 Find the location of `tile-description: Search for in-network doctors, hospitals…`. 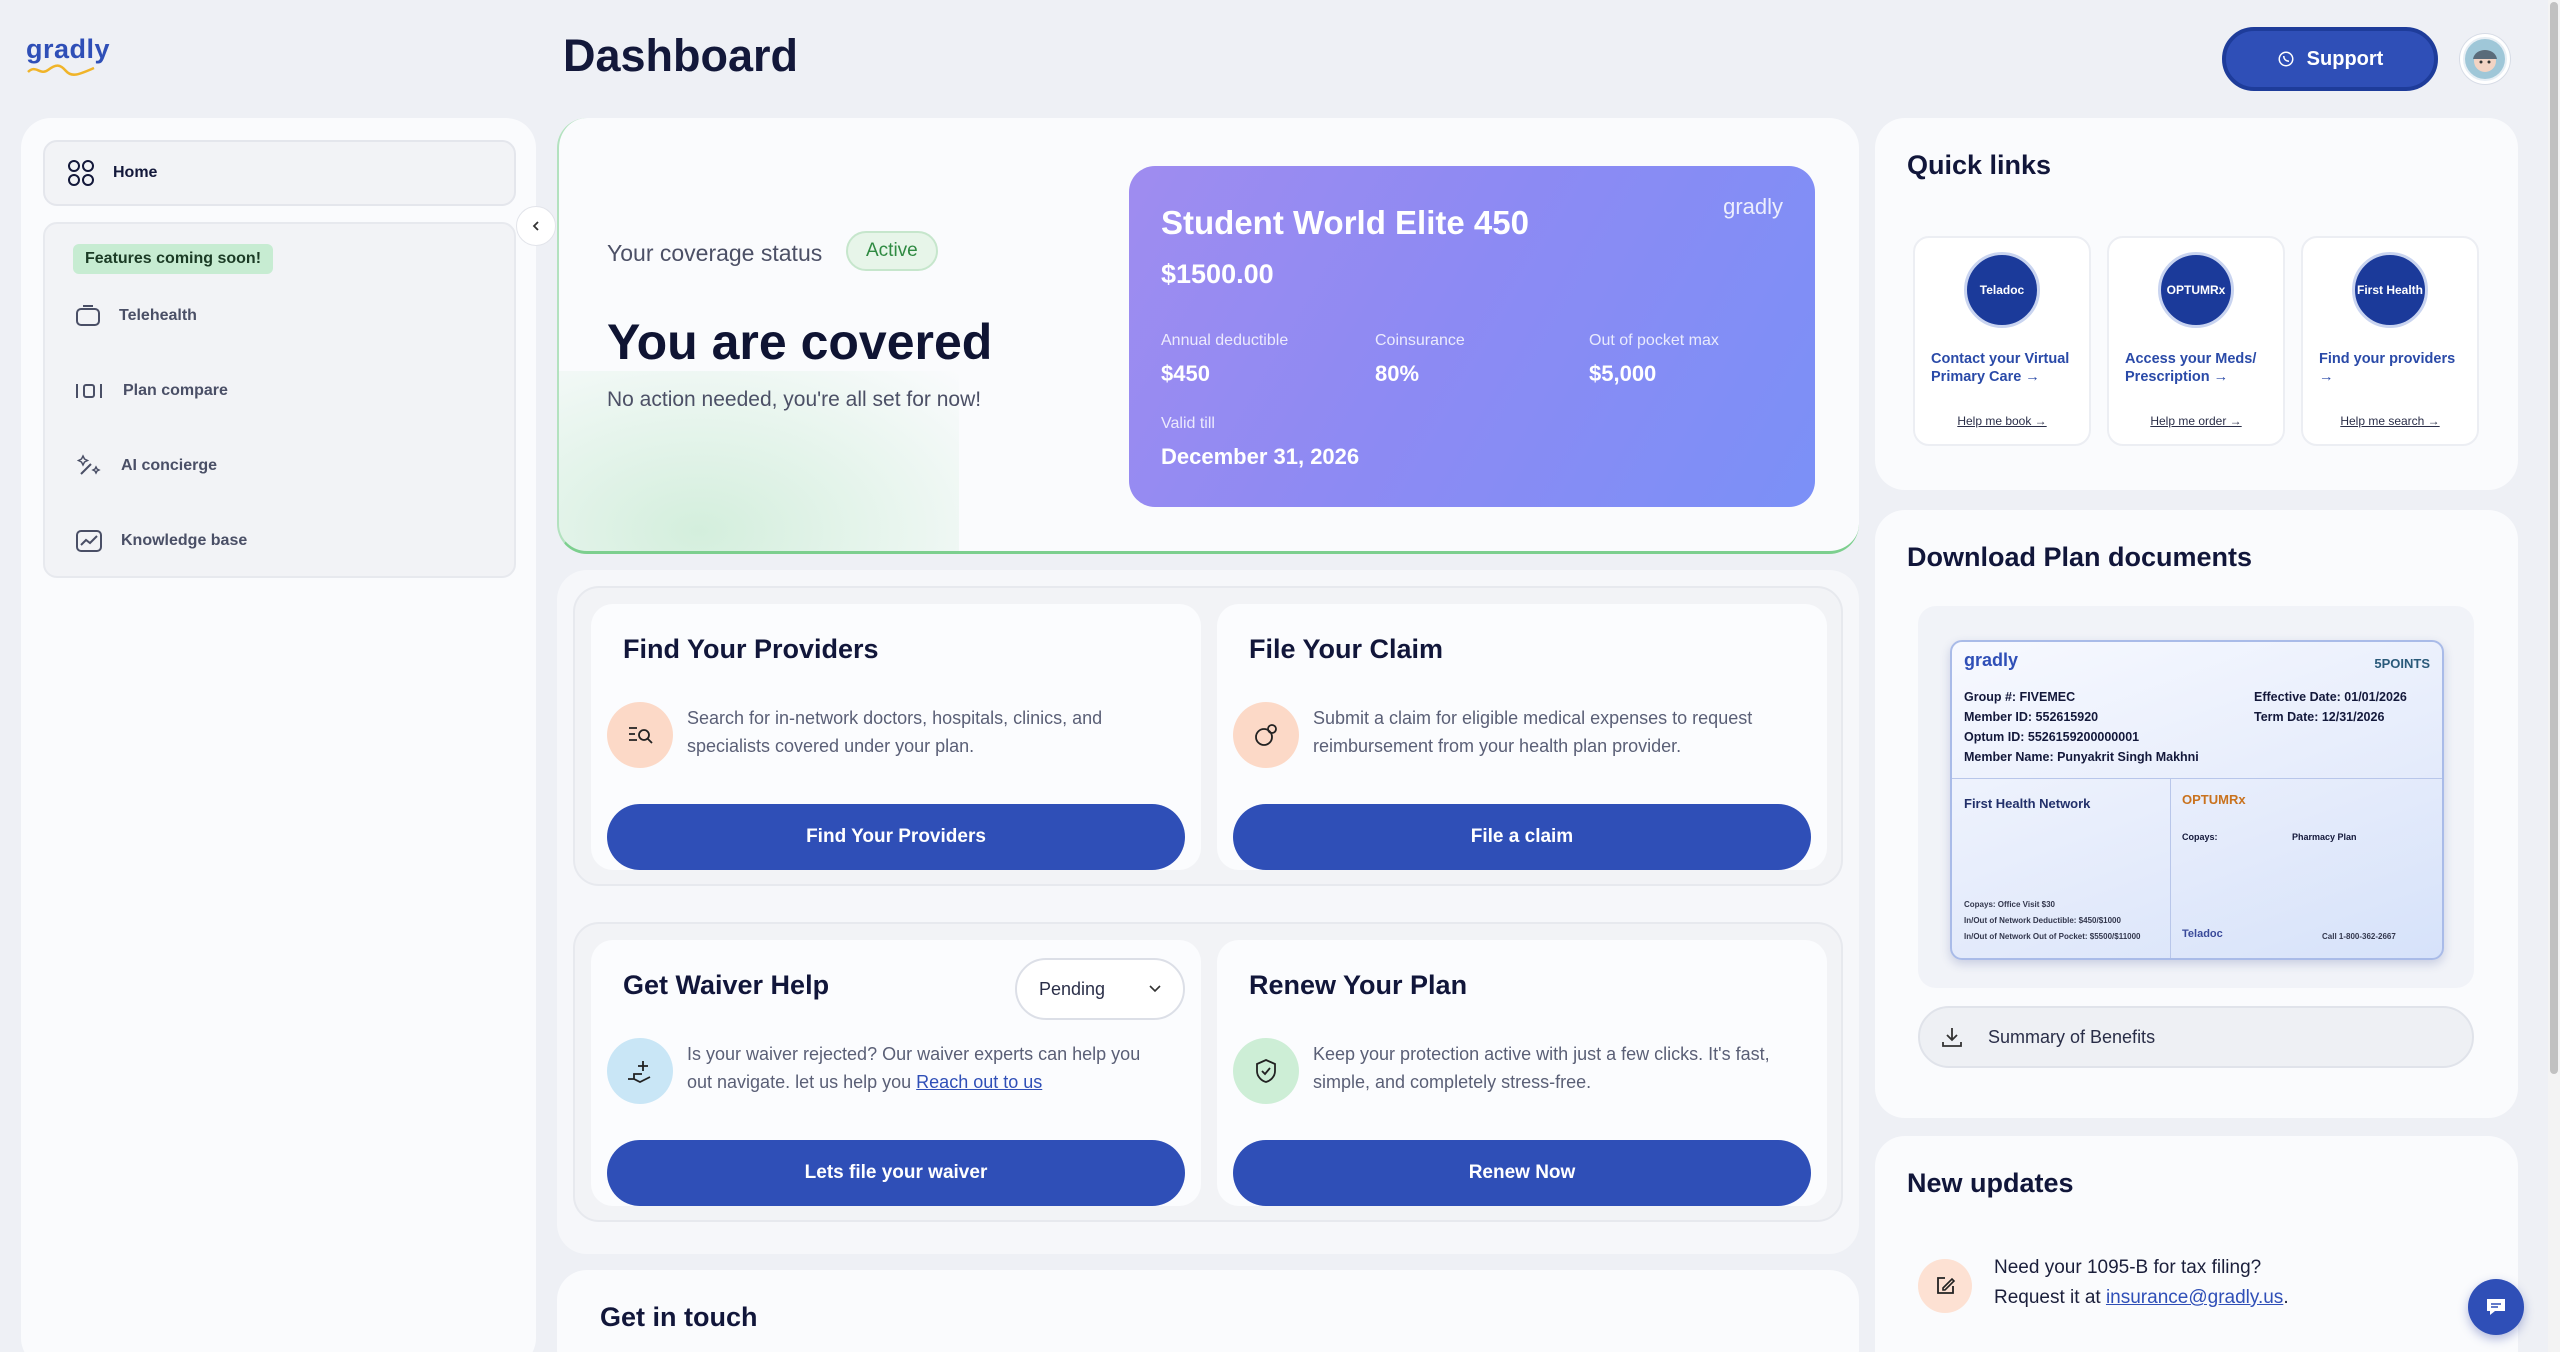

tile-description: Search for in-network doctors, hospitals… is located at coordinates (895, 732).